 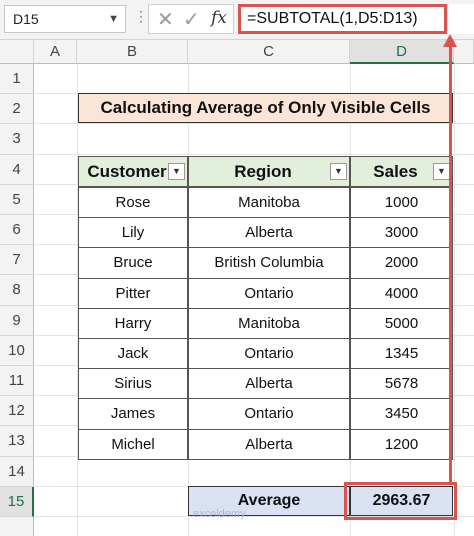 I want to click on table-cell: 3000, so click(x=401, y=233).